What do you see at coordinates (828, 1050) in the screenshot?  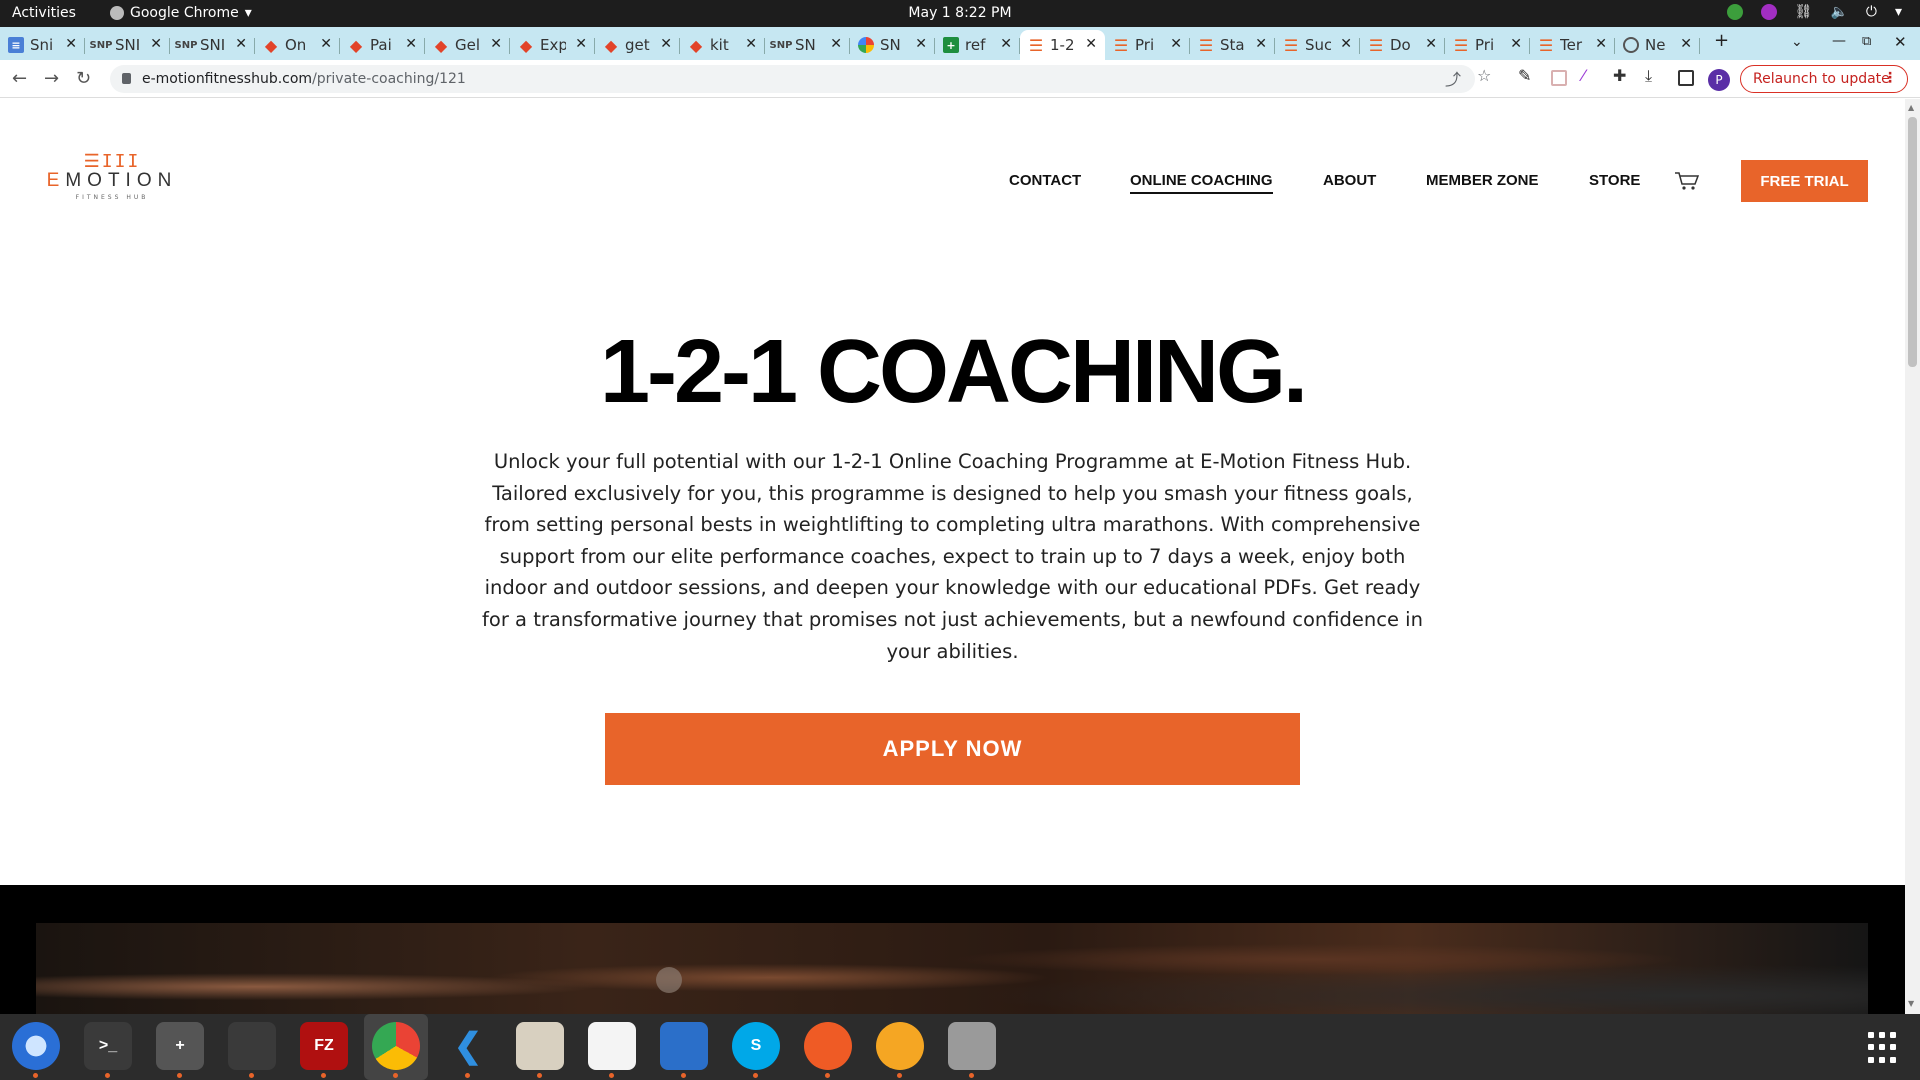 I see `postman-icon` at bounding box center [828, 1050].